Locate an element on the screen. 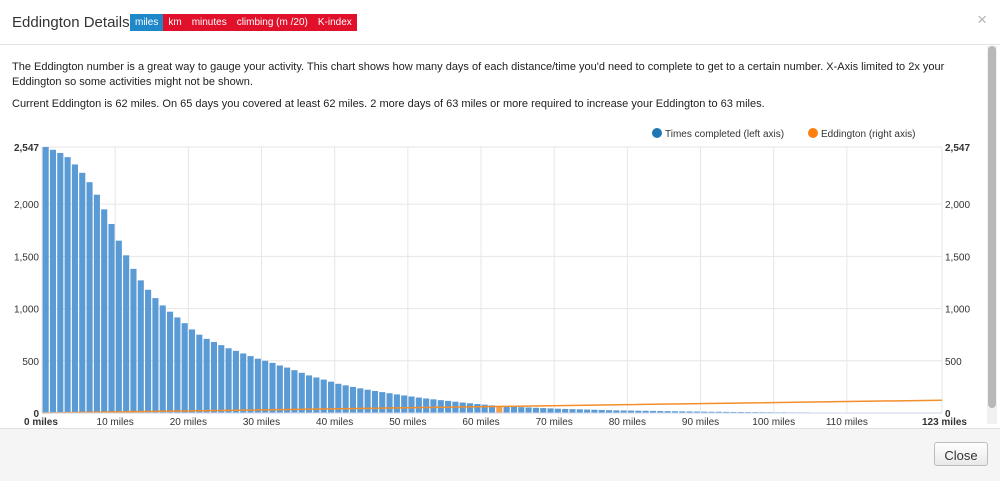 This screenshot has width=1000, height=481. legend-label-eddington: Eddington (right axis) is located at coordinates (868, 134).